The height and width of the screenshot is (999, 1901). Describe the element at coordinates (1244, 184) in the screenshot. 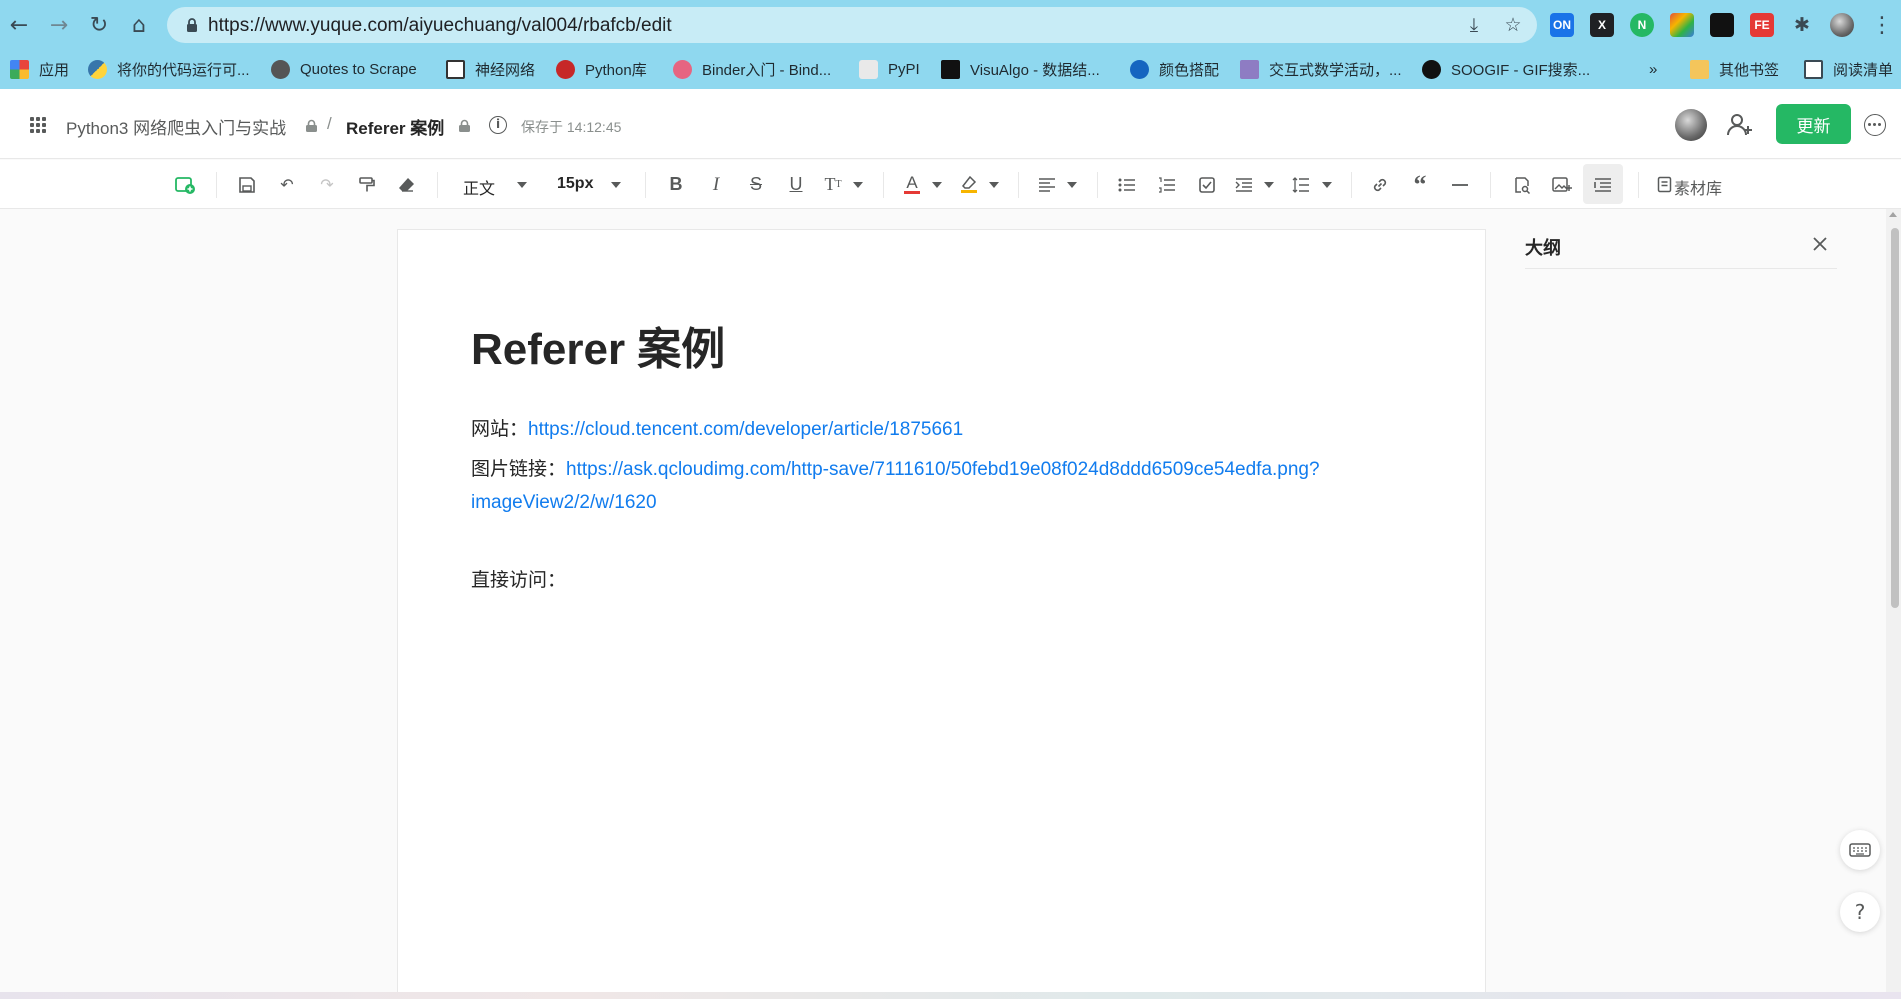

I see `indent-icon` at that location.